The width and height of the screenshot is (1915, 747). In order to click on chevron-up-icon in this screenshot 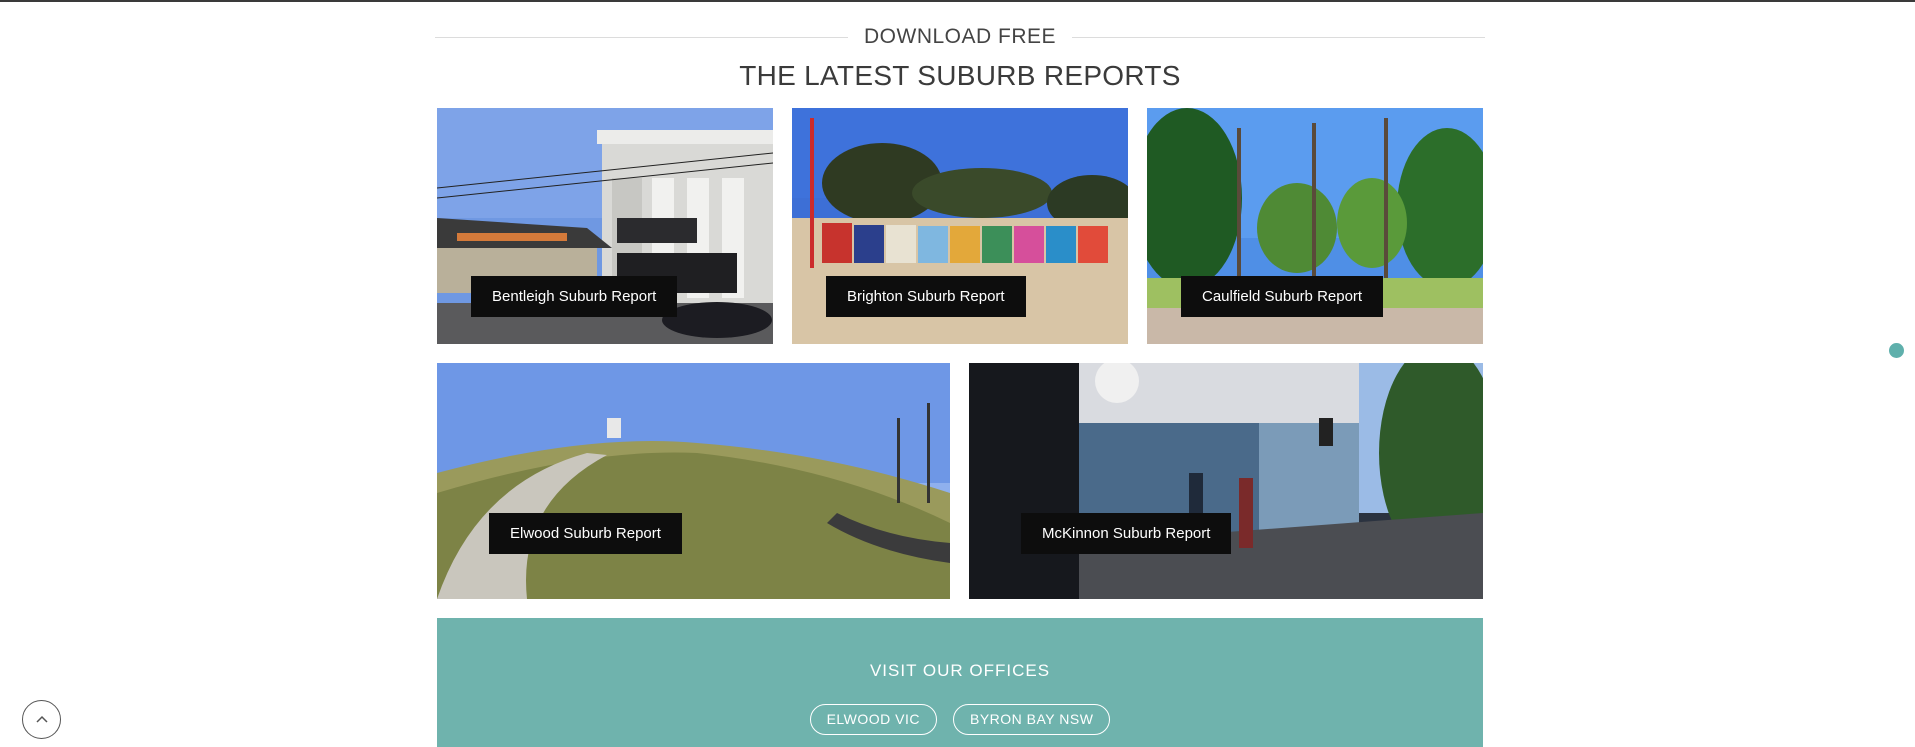, I will do `click(41, 719)`.